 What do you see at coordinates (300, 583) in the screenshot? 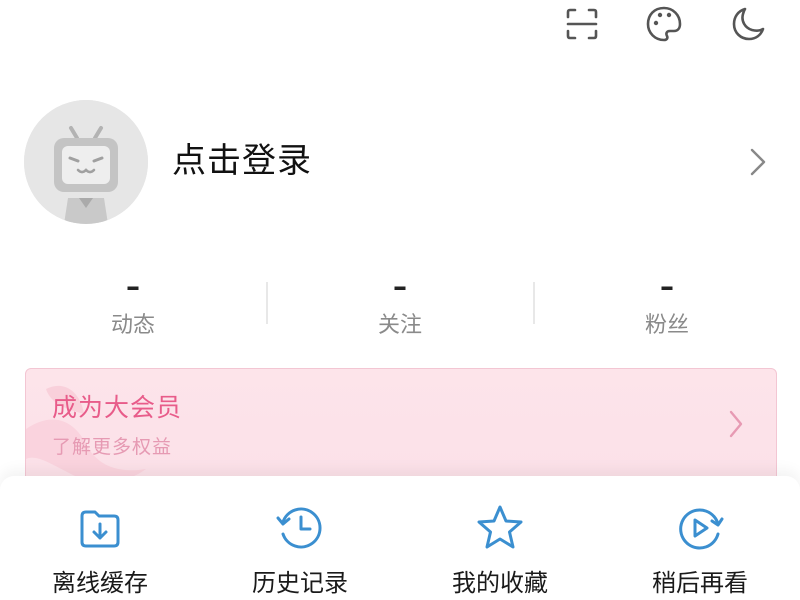
I see `action-label: 历史记录` at bounding box center [300, 583].